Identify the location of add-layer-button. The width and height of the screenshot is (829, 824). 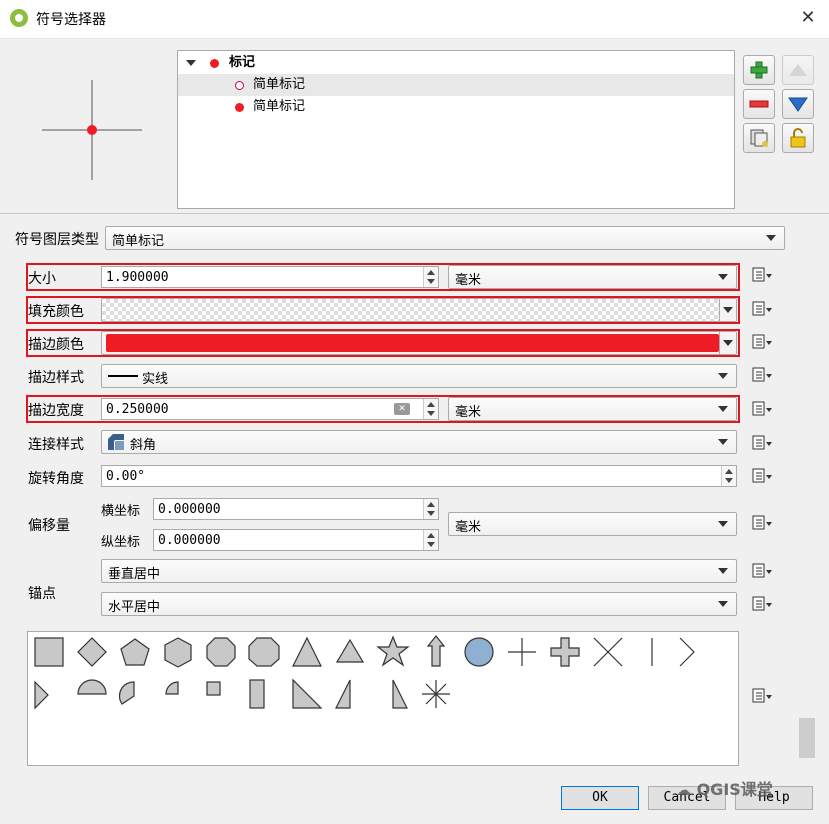
(759, 70).